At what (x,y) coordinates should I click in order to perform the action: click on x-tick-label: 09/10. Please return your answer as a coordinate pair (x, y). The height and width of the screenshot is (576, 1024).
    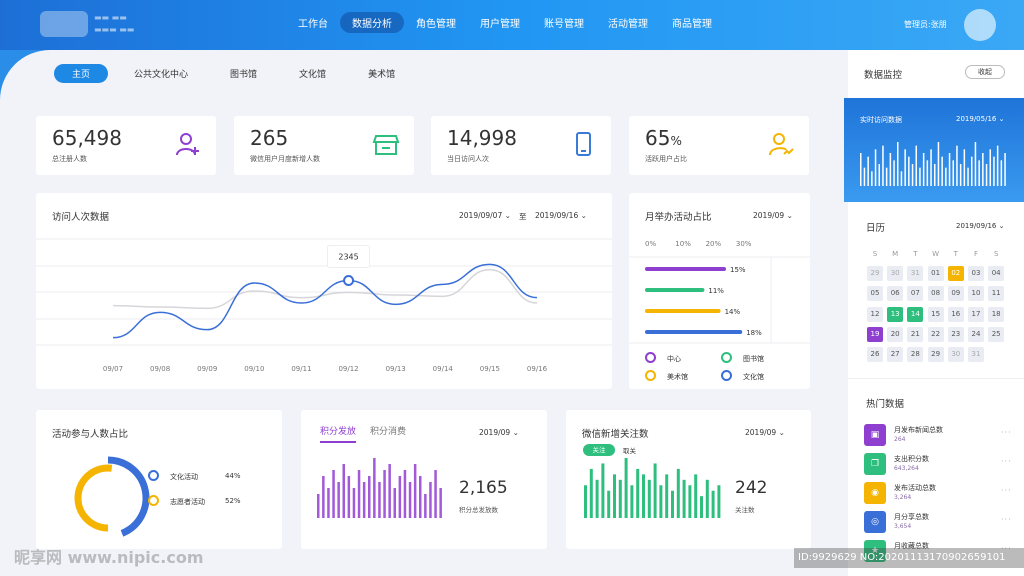
    Looking at the image, I should click on (254, 369).